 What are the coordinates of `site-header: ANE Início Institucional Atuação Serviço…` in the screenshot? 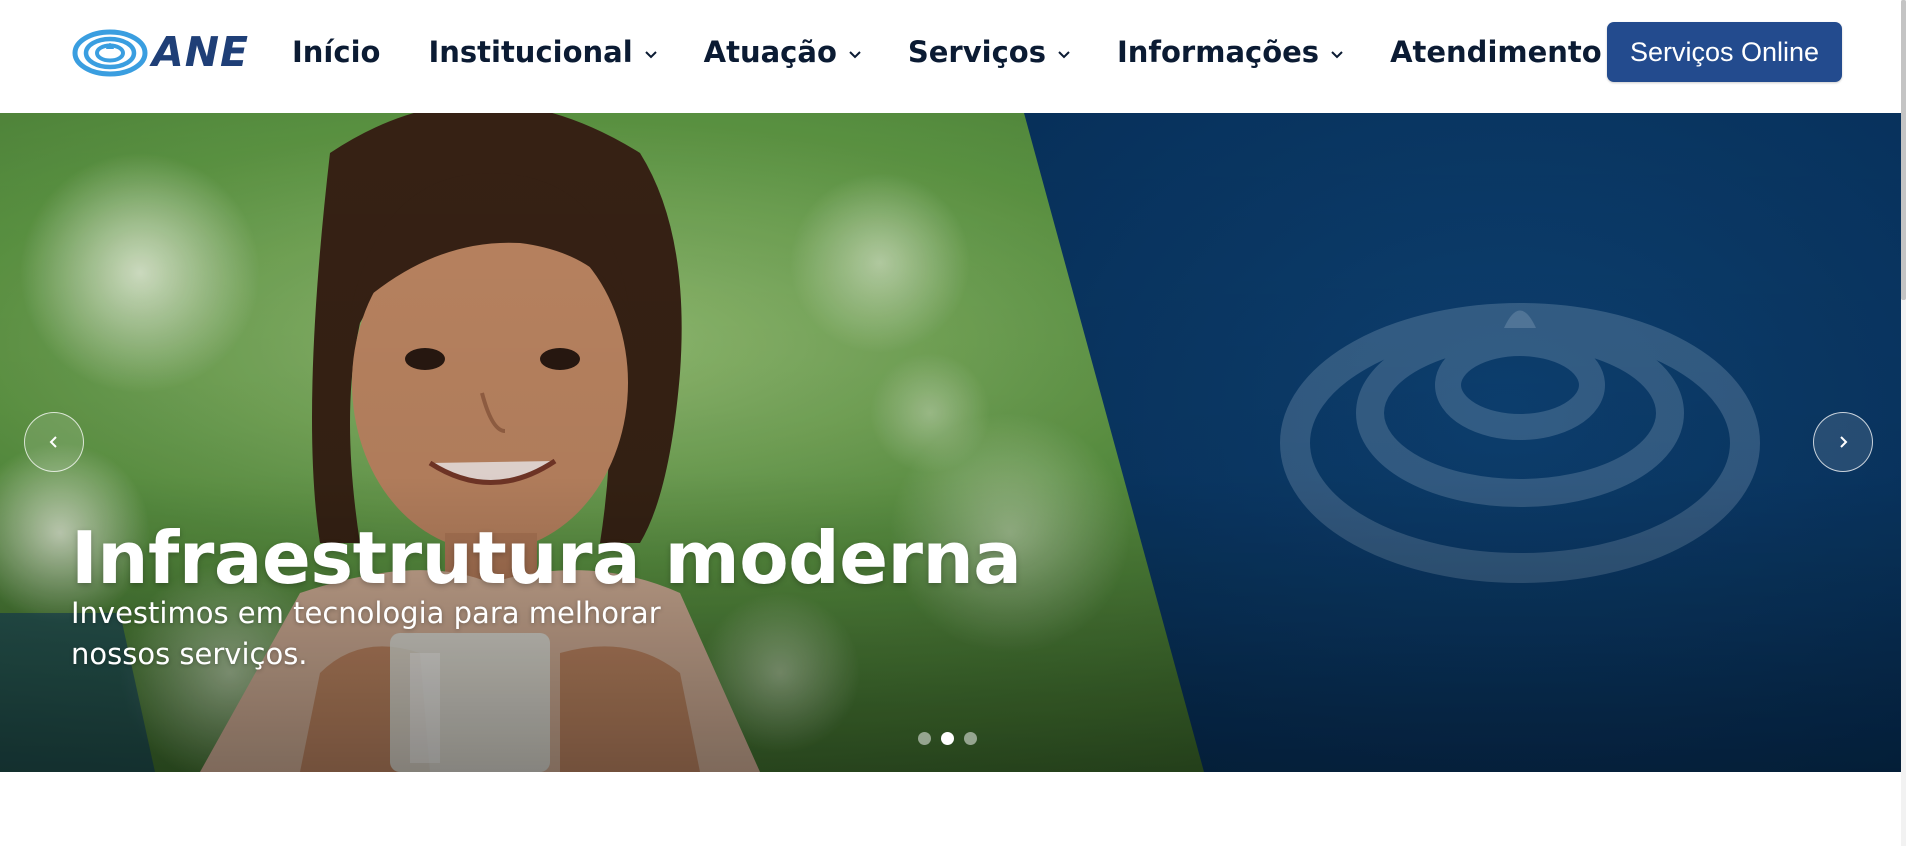 It's located at (950, 56).